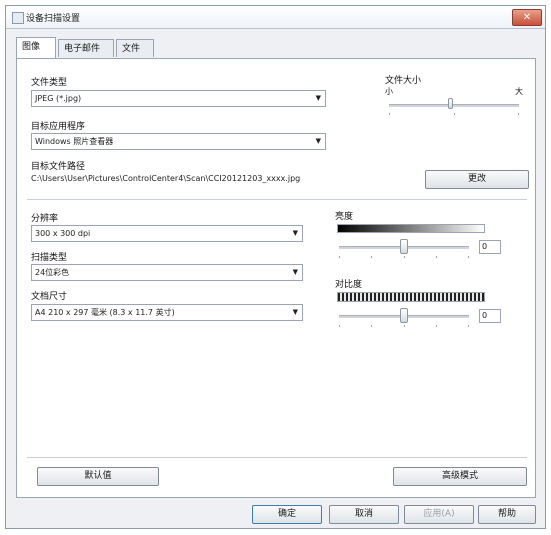 The image size is (551, 535). What do you see at coordinates (63, 233) in the screenshot?
I see `resolution-value: 300 x 300 dpi` at bounding box center [63, 233].